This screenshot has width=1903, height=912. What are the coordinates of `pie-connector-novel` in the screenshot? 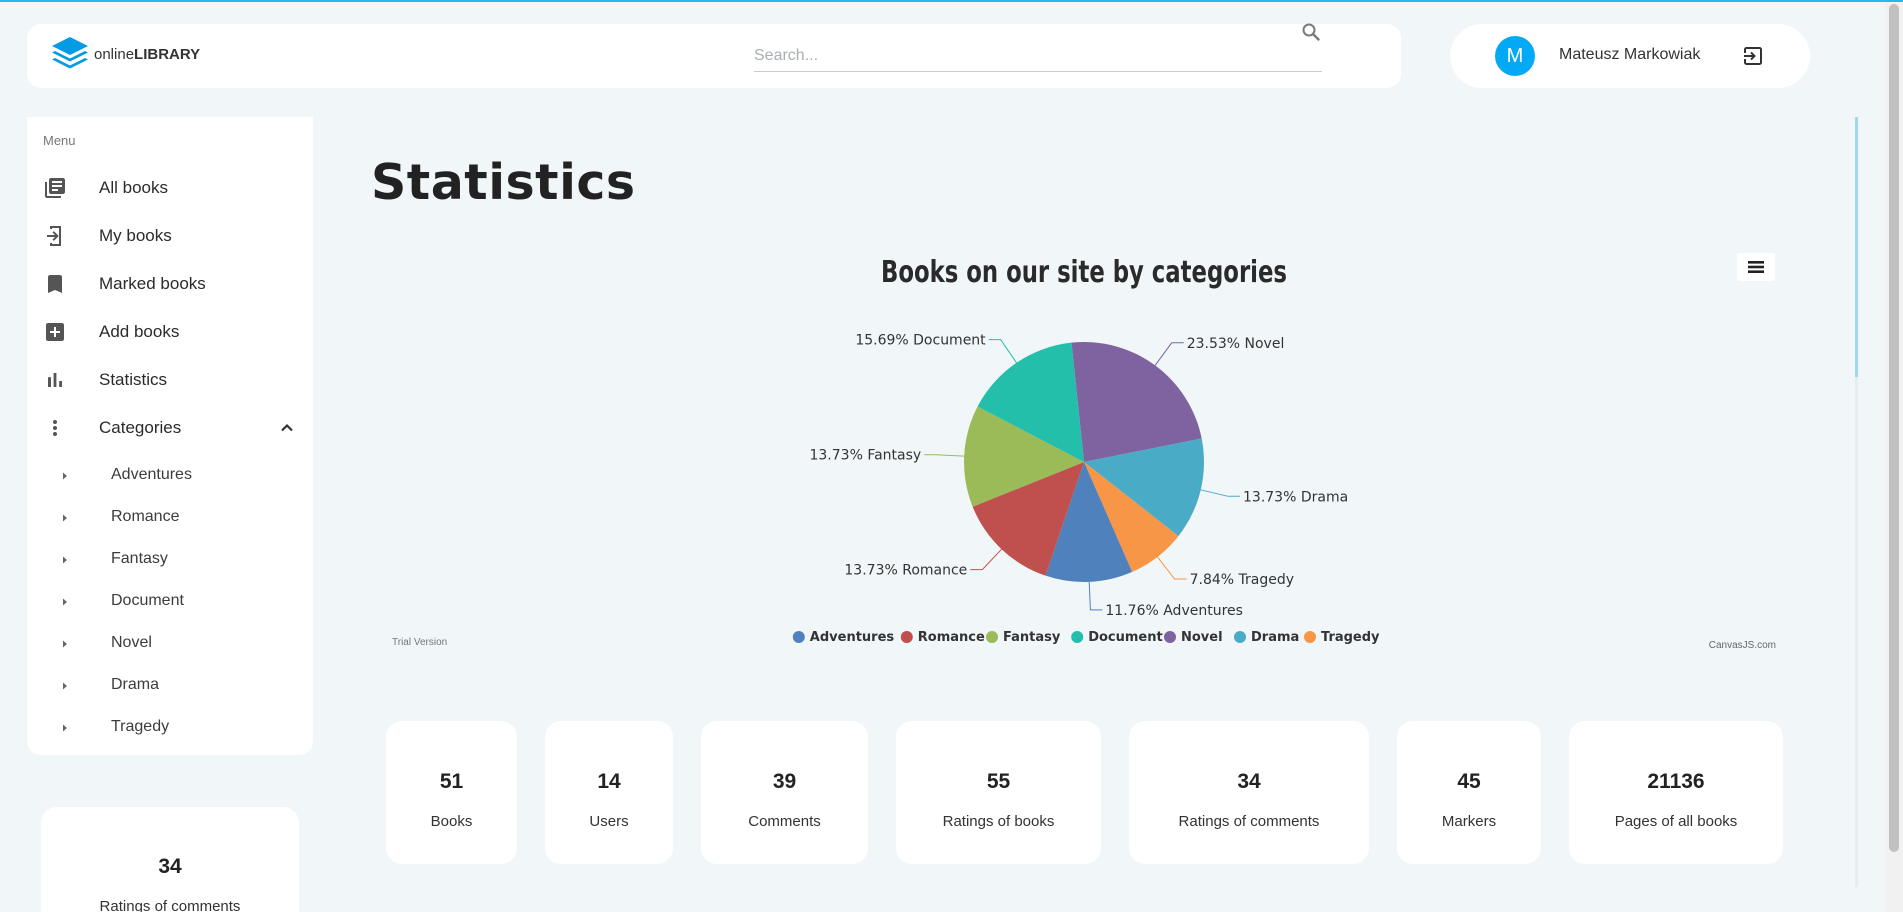 It's located at (1169, 354).